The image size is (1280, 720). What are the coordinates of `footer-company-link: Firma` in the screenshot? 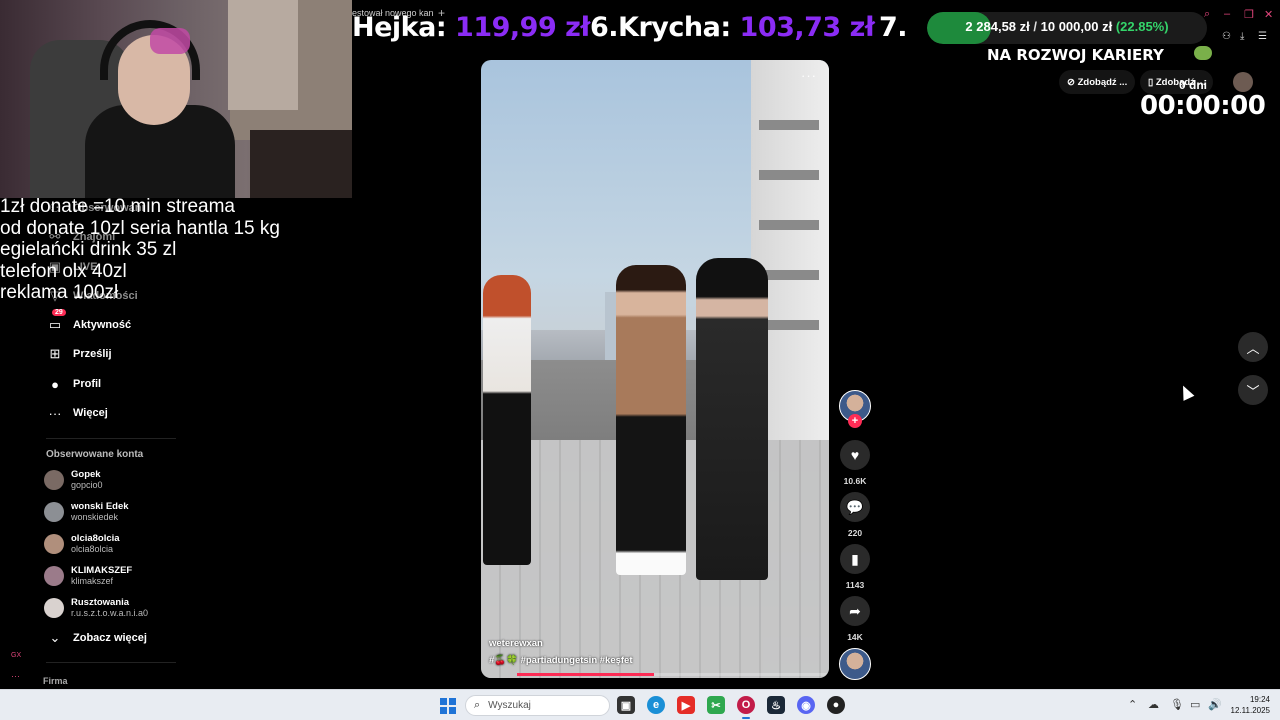 It's located at (55, 681).